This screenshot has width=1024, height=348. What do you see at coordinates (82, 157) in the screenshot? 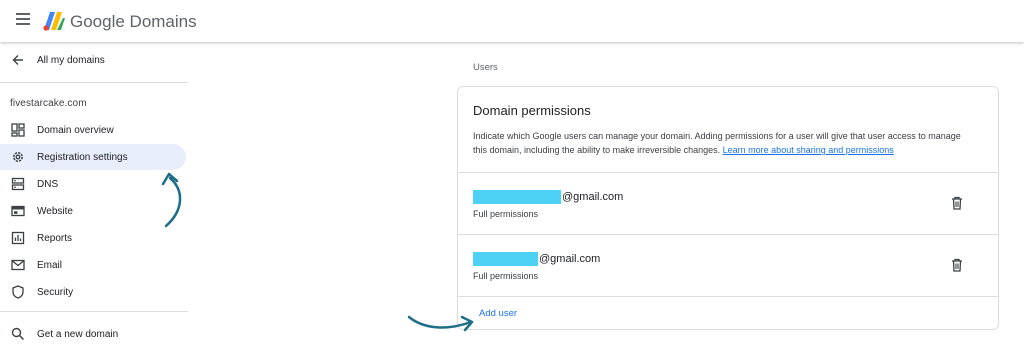
I see `sidebar-item-label: Registration settings` at bounding box center [82, 157].